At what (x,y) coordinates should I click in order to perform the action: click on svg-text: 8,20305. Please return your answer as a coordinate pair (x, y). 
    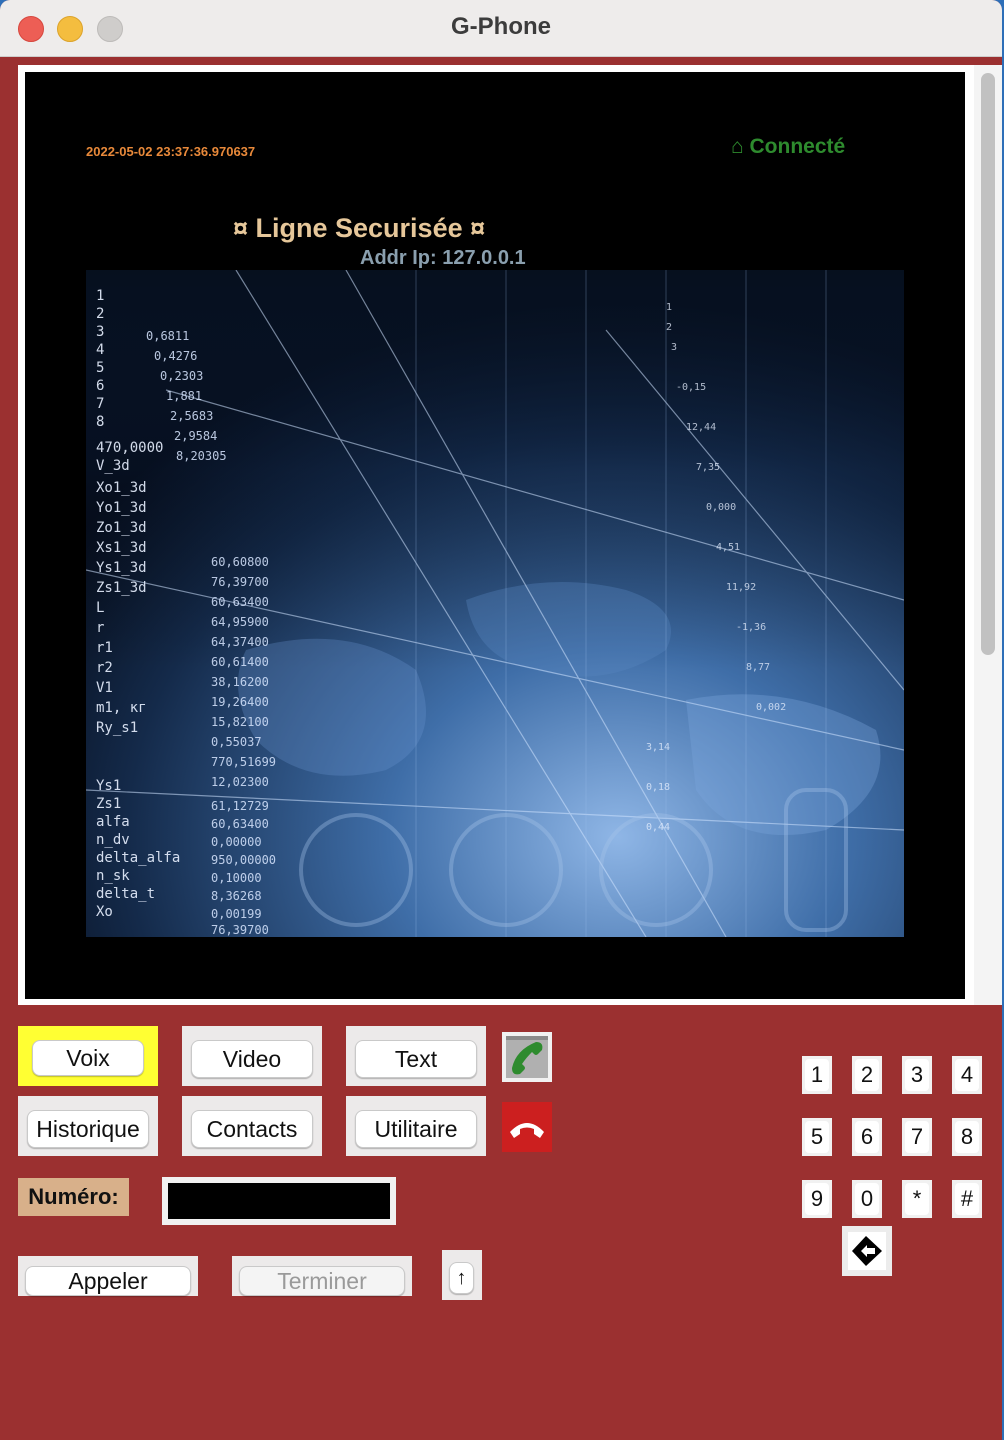
    Looking at the image, I should click on (201, 456).